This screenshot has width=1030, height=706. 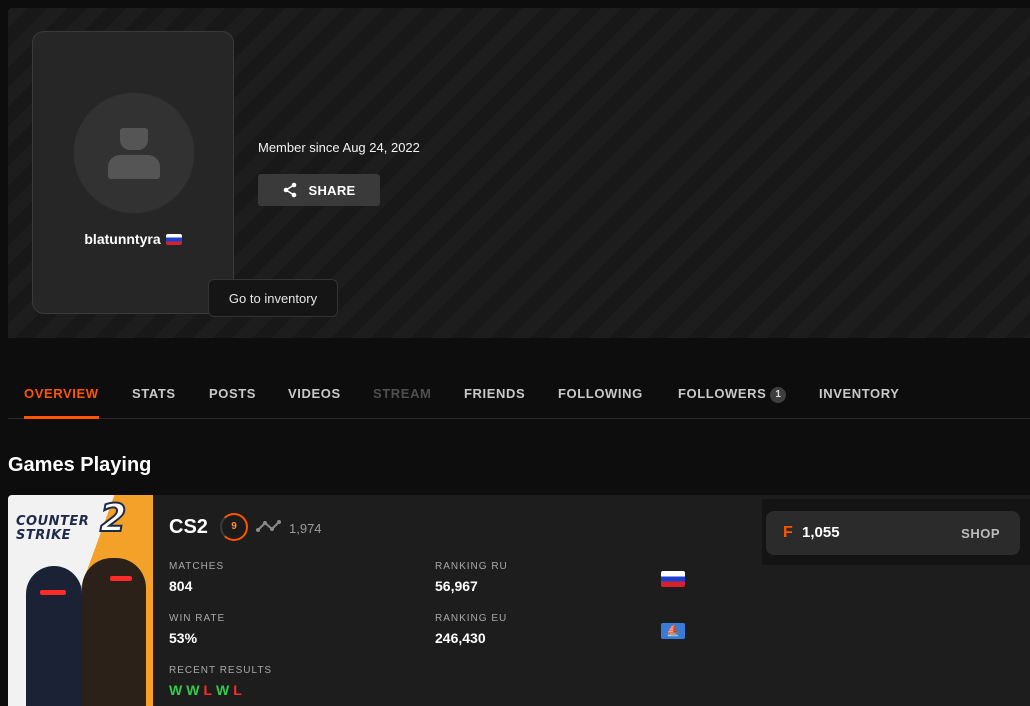 I want to click on share-button: SHARE, so click(x=319, y=190).